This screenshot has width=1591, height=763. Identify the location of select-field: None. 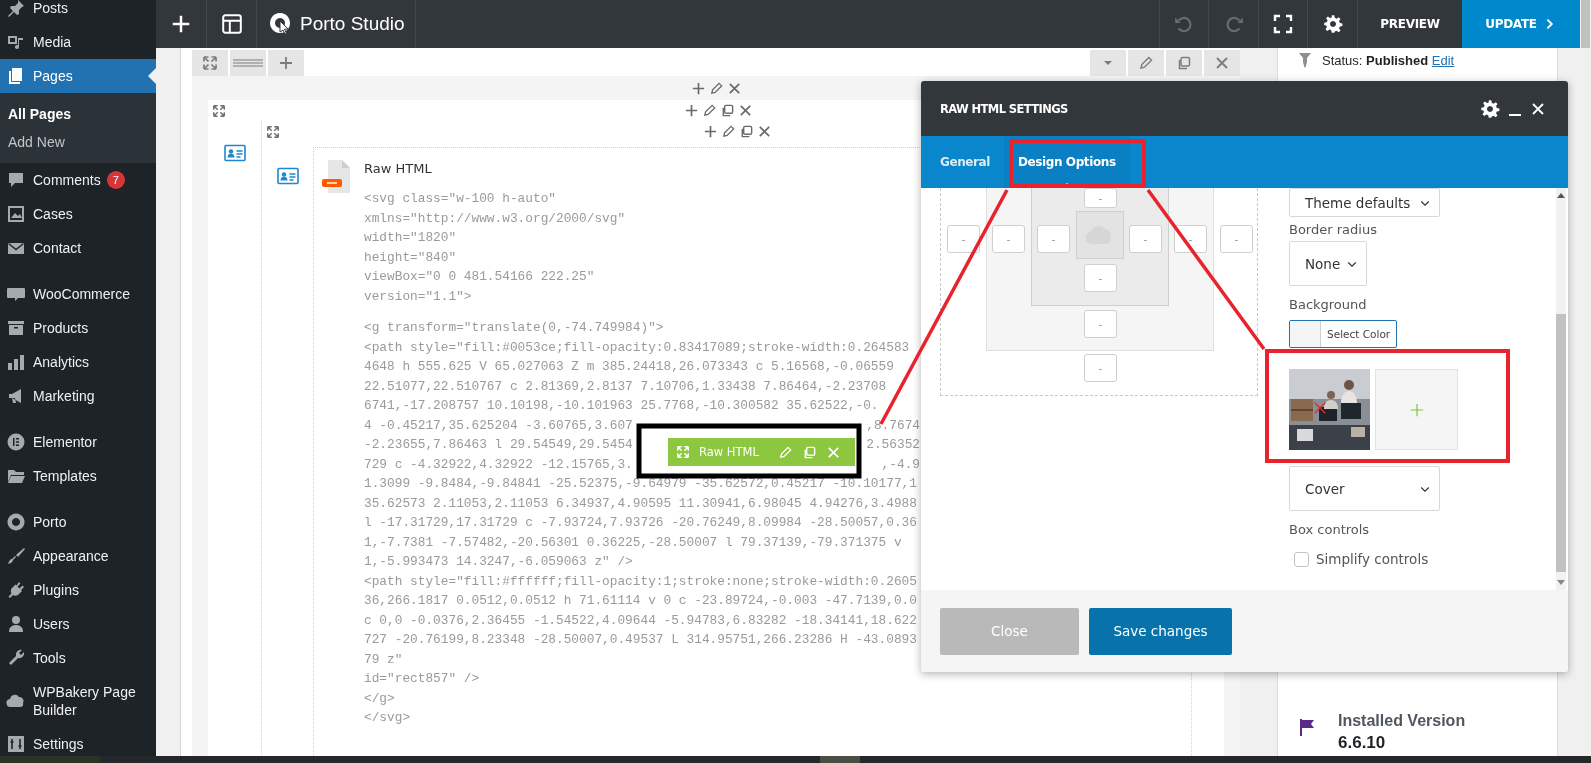
(1328, 263).